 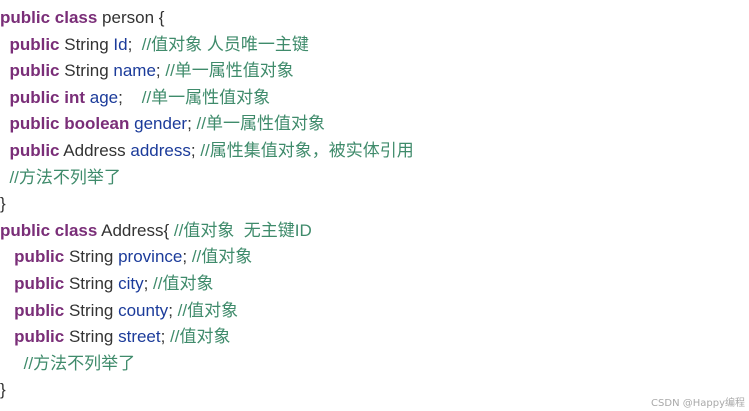 I want to click on type-text: Address{, so click(x=135, y=230).